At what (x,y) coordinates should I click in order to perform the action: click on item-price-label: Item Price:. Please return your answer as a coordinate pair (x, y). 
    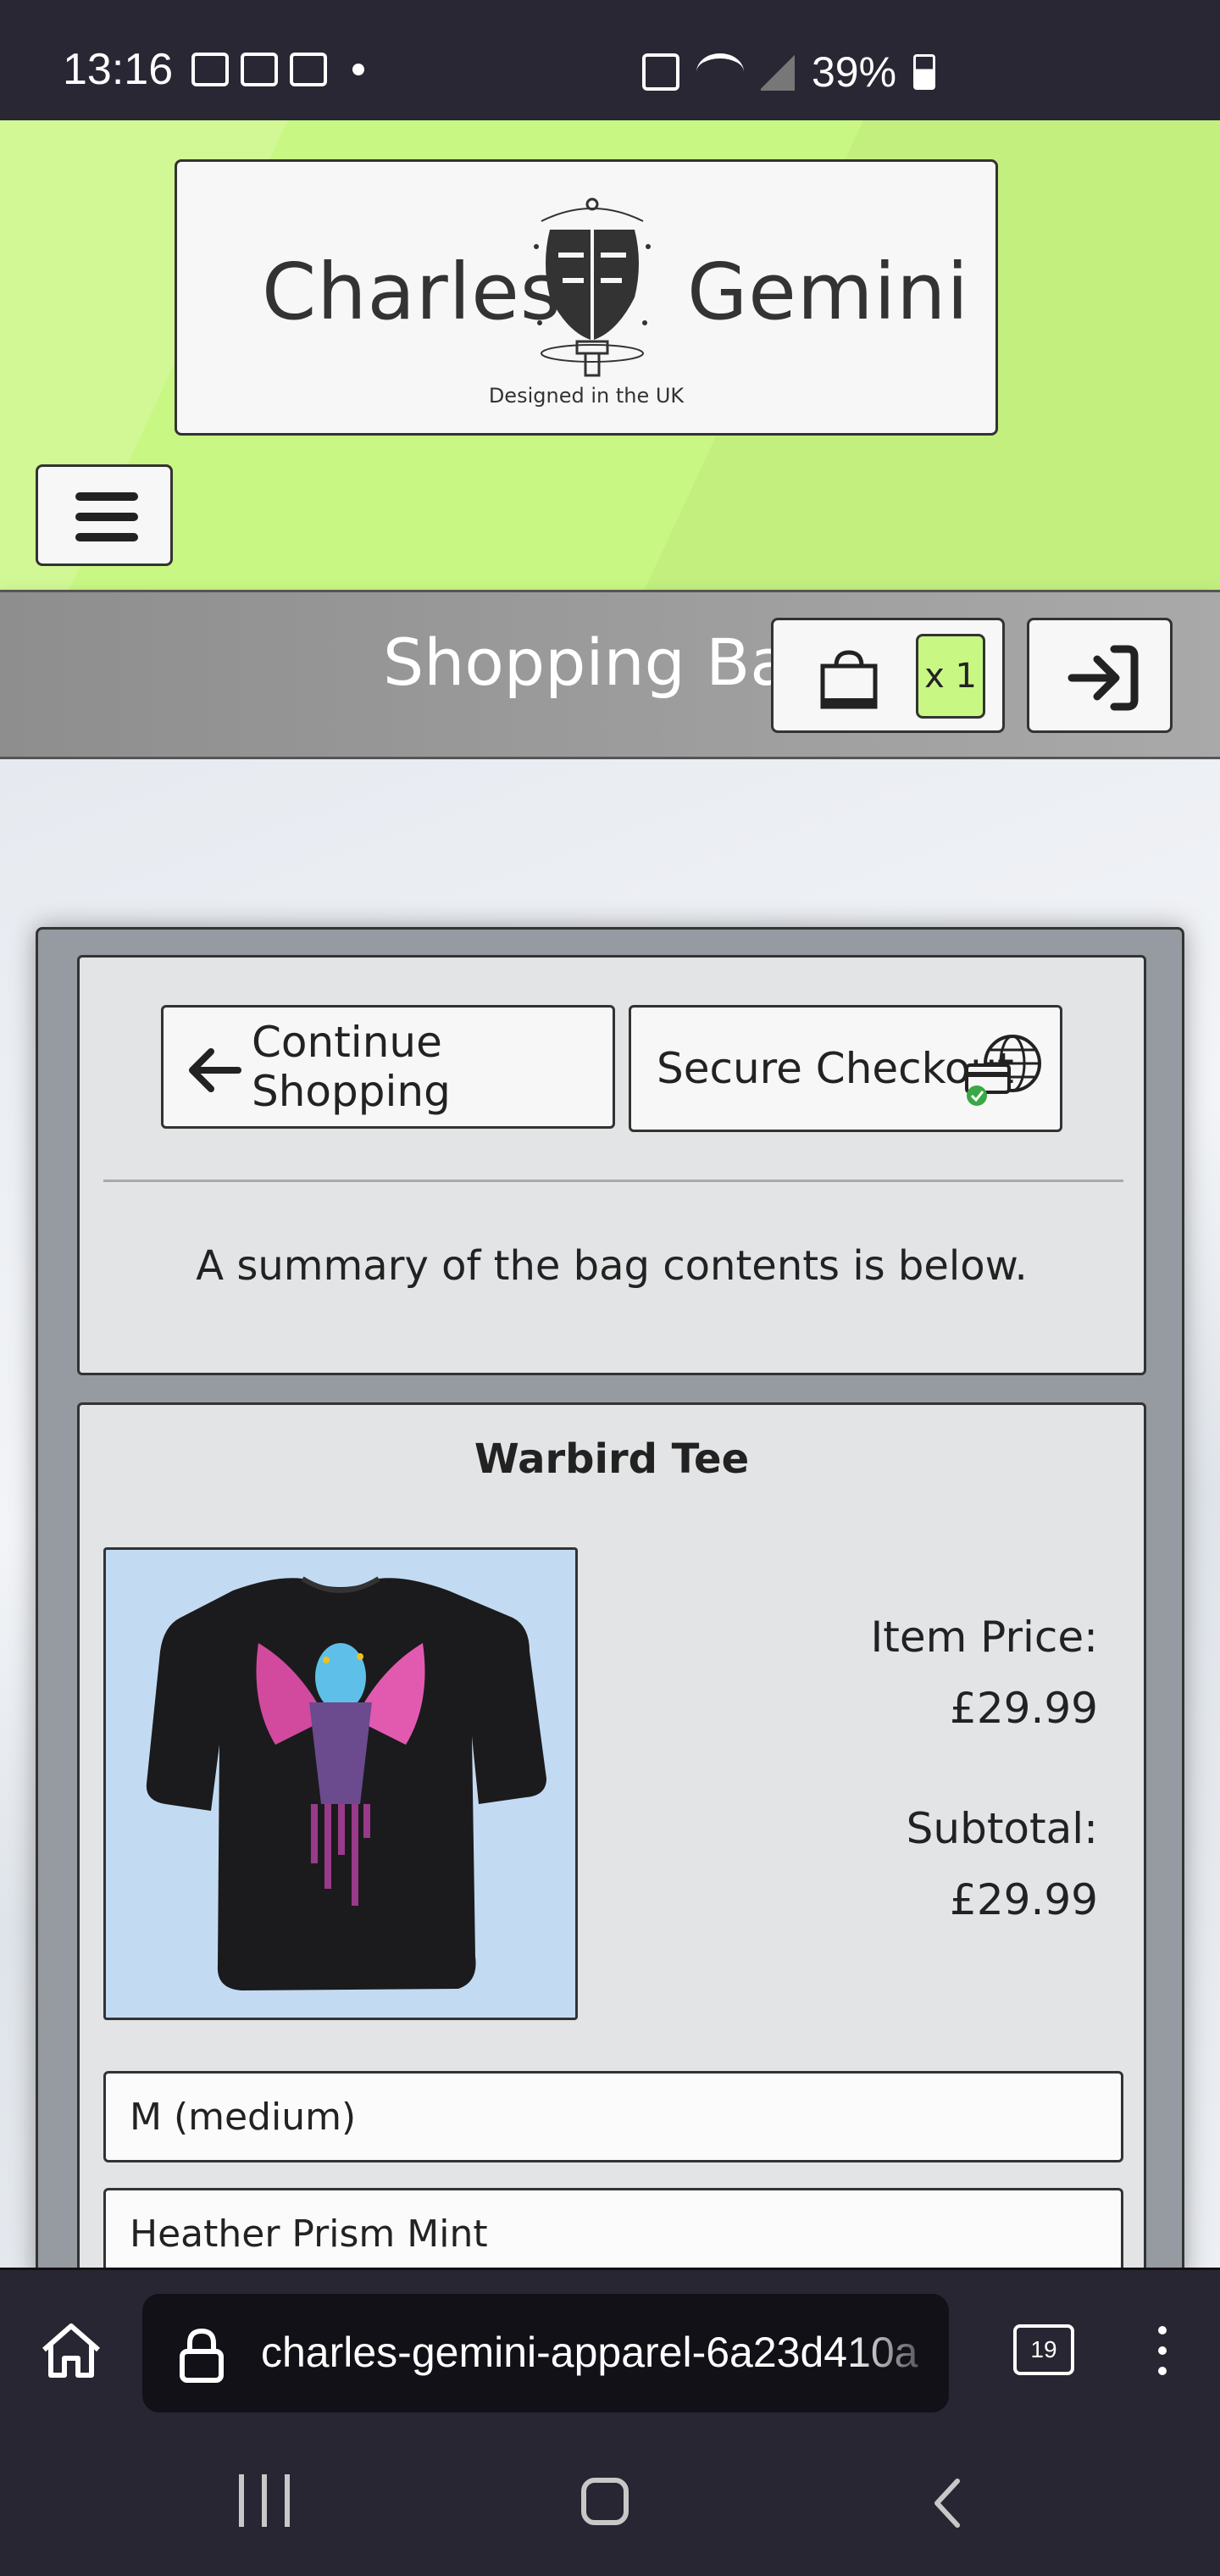
    Looking at the image, I should click on (984, 1637).